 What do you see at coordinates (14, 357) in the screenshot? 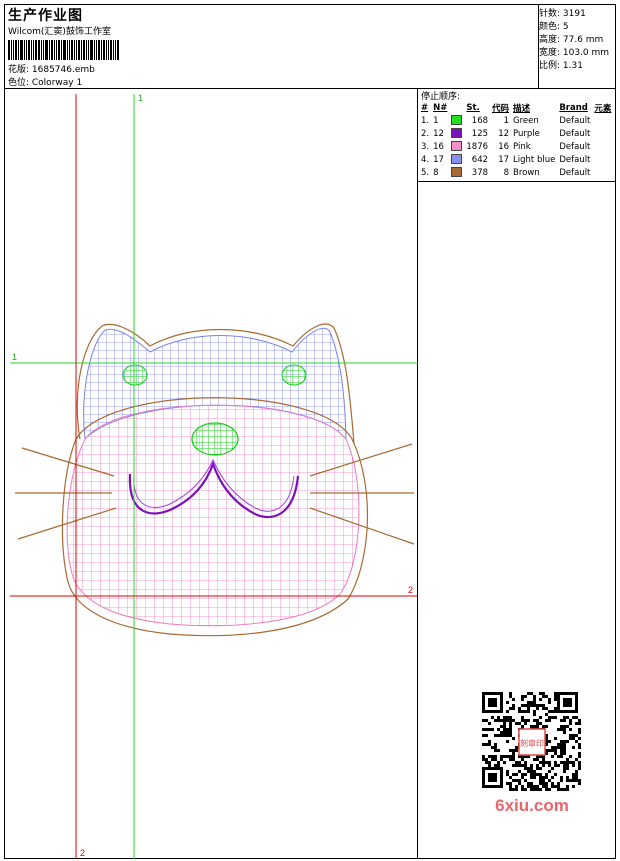
I see `guide-label-green-h: 1` at bounding box center [14, 357].